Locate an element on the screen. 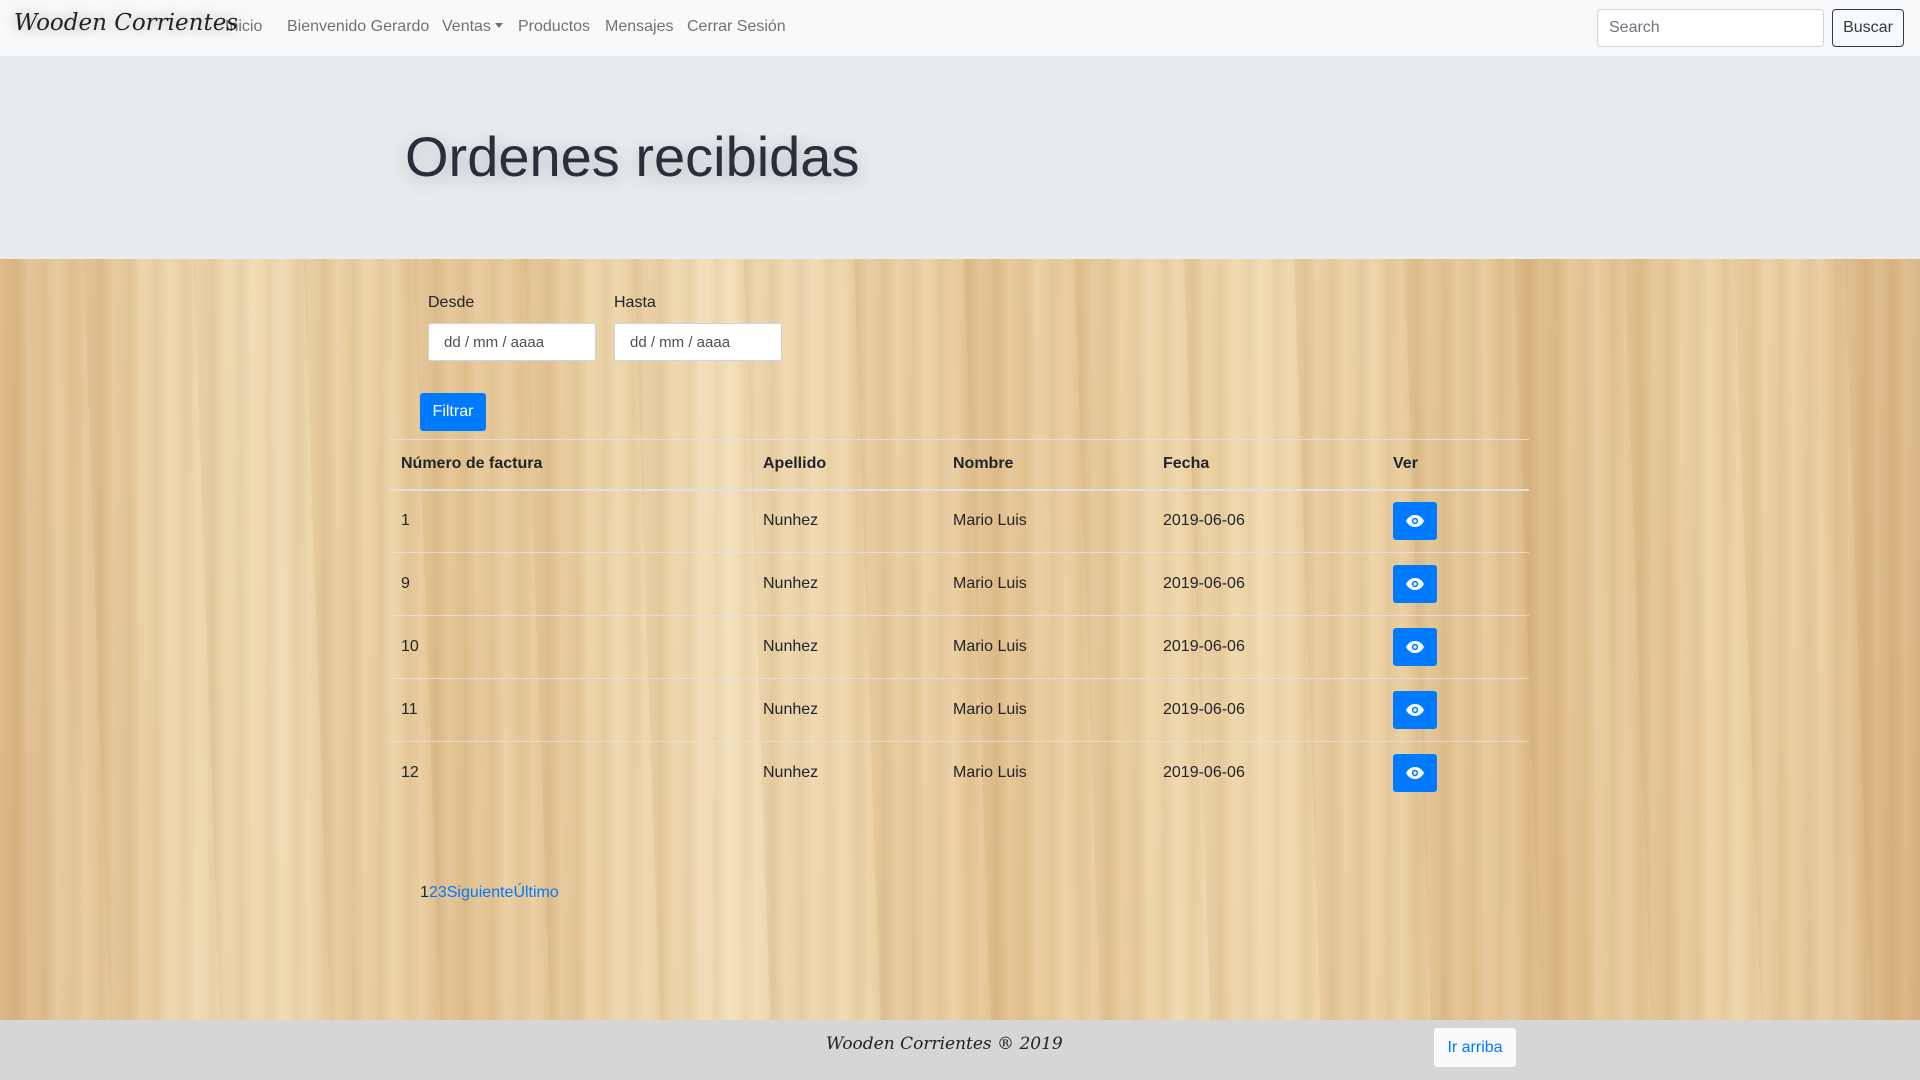  page-next-link: Siguiente is located at coordinates (480, 892).